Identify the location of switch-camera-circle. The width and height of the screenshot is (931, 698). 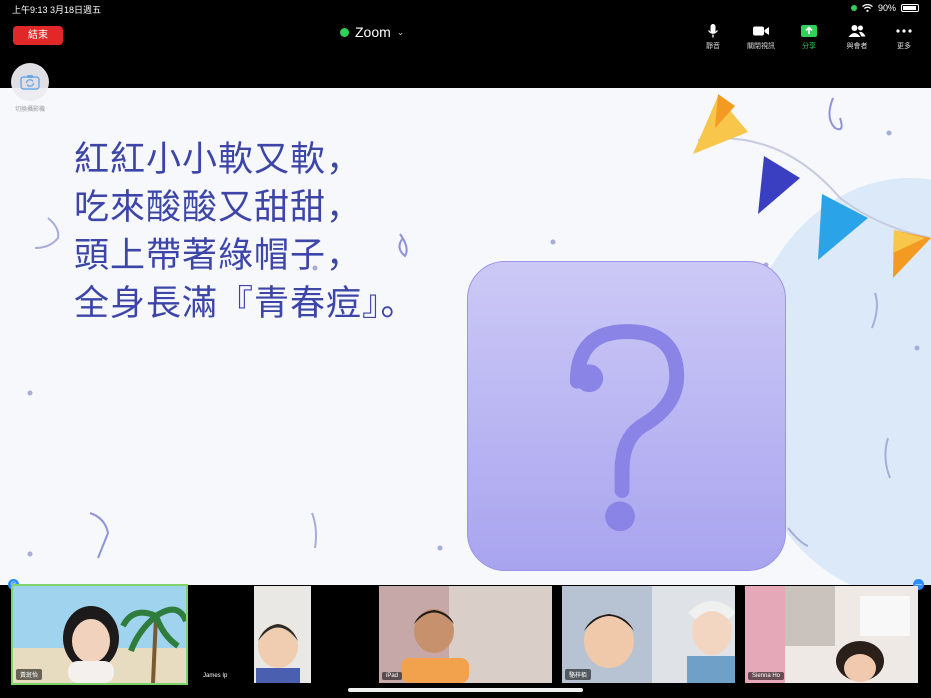
(30, 82).